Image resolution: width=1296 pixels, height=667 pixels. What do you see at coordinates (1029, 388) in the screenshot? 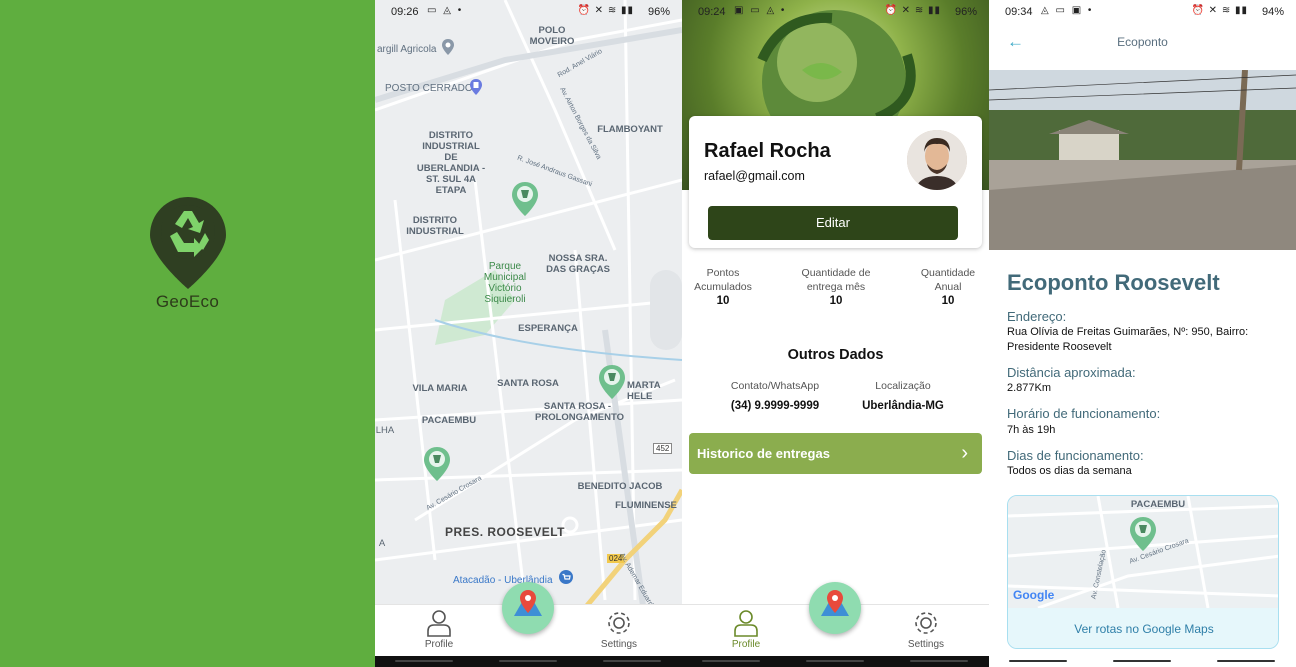
I see `distance-value: 2.877Km` at bounding box center [1029, 388].